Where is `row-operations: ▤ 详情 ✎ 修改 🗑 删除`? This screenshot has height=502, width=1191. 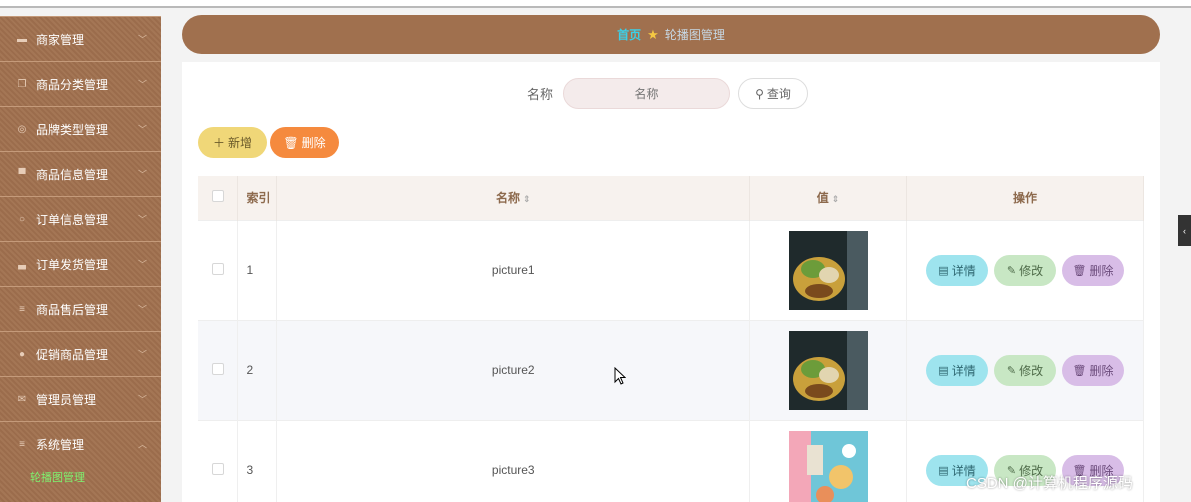
row-operations: ▤ 详情 ✎ 修改 🗑 删除 is located at coordinates (1025, 269).